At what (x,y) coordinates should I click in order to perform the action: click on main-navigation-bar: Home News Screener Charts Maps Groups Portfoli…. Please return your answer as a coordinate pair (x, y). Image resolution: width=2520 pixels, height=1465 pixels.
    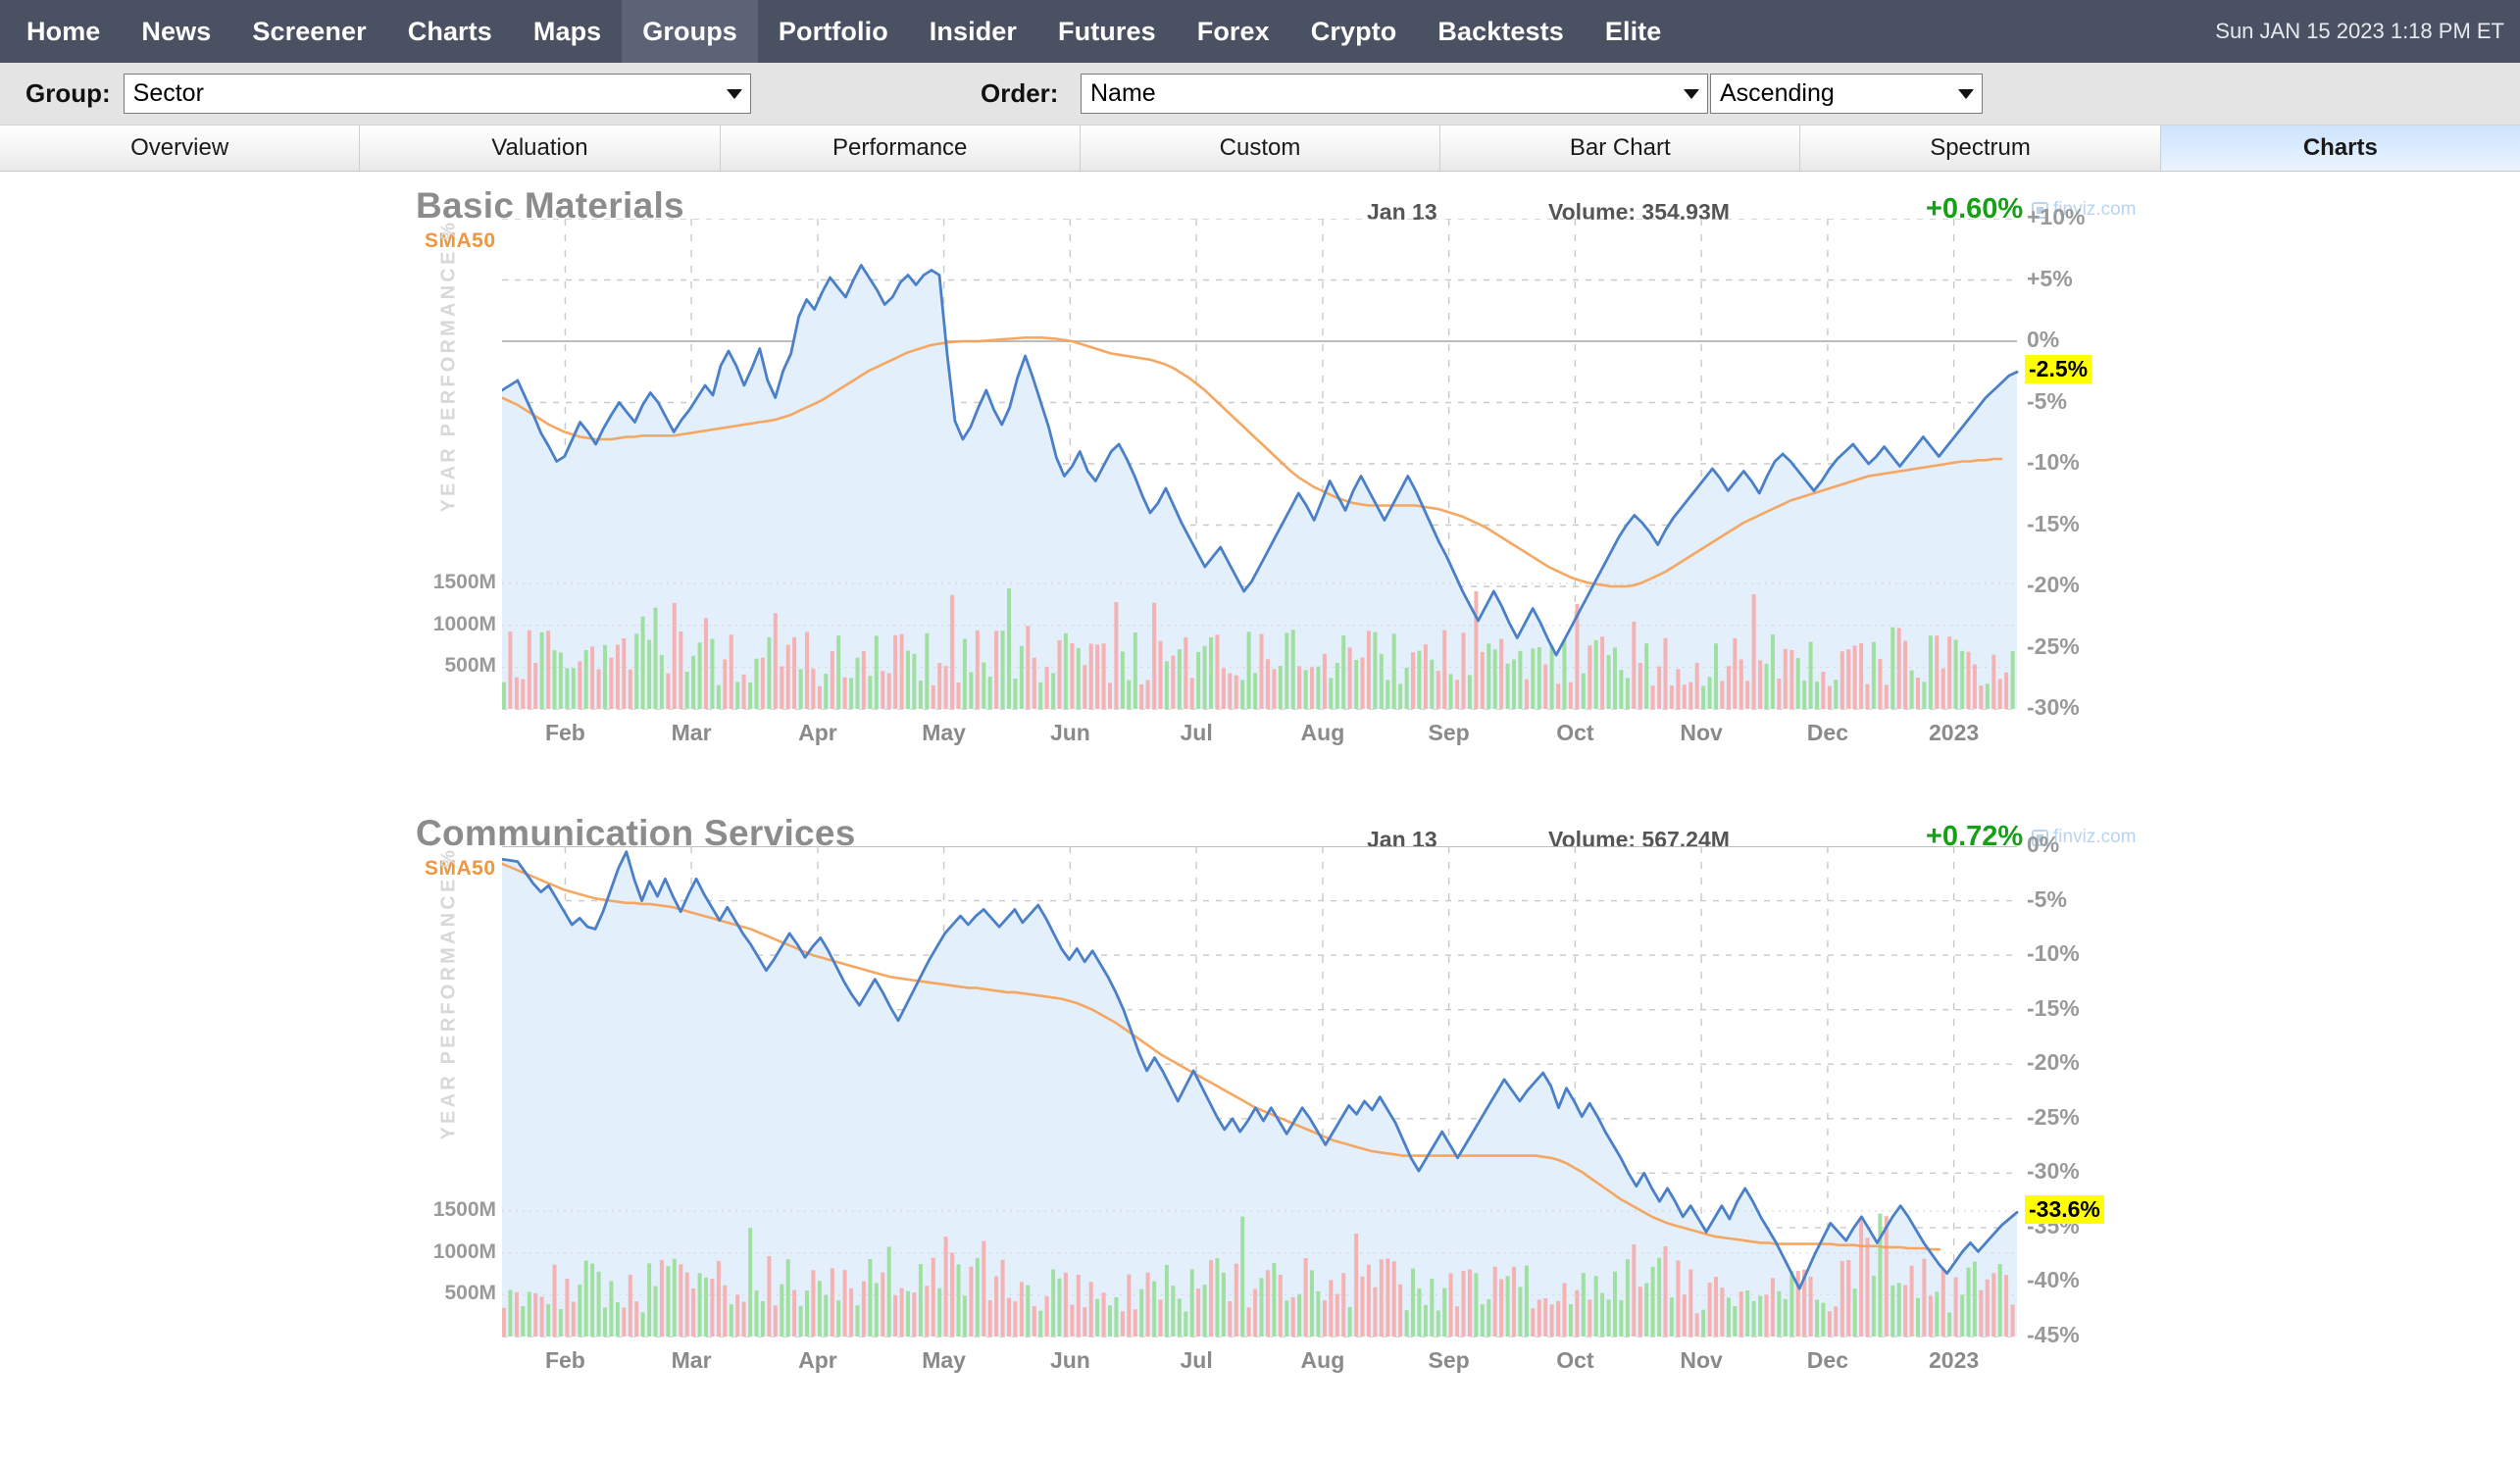
    Looking at the image, I should click on (1260, 31).